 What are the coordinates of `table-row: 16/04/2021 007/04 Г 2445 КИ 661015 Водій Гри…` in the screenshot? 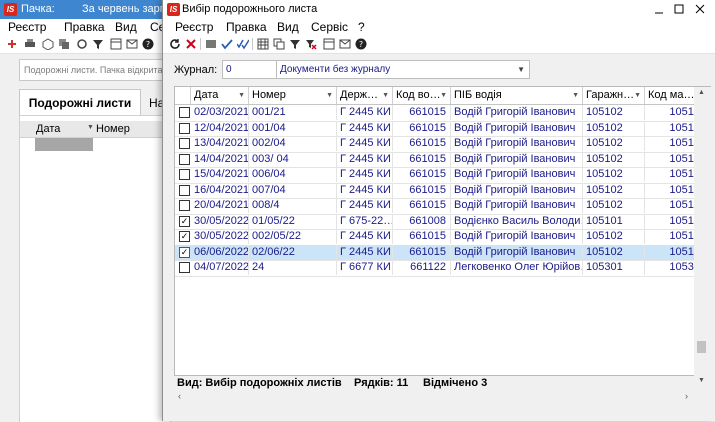 It's located at (435, 190).